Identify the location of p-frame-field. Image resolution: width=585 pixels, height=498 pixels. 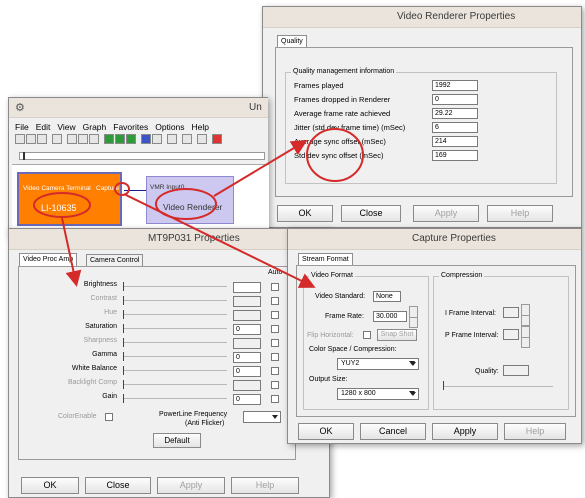
(511, 334).